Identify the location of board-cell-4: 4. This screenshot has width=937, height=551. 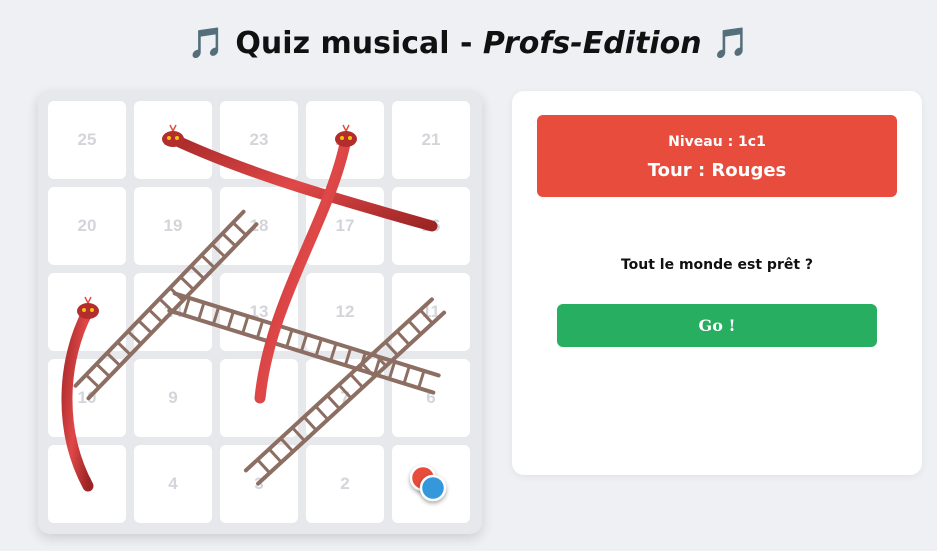
(173, 484).